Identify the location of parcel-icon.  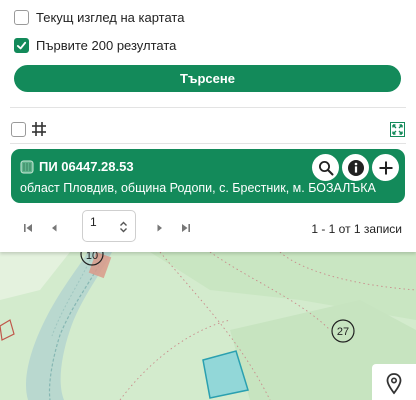
(27, 167).